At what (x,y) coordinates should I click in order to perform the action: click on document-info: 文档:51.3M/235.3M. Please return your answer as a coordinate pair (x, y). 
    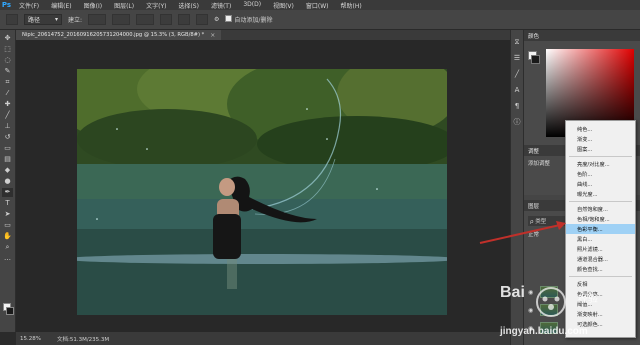
    Looking at the image, I should click on (83, 339).